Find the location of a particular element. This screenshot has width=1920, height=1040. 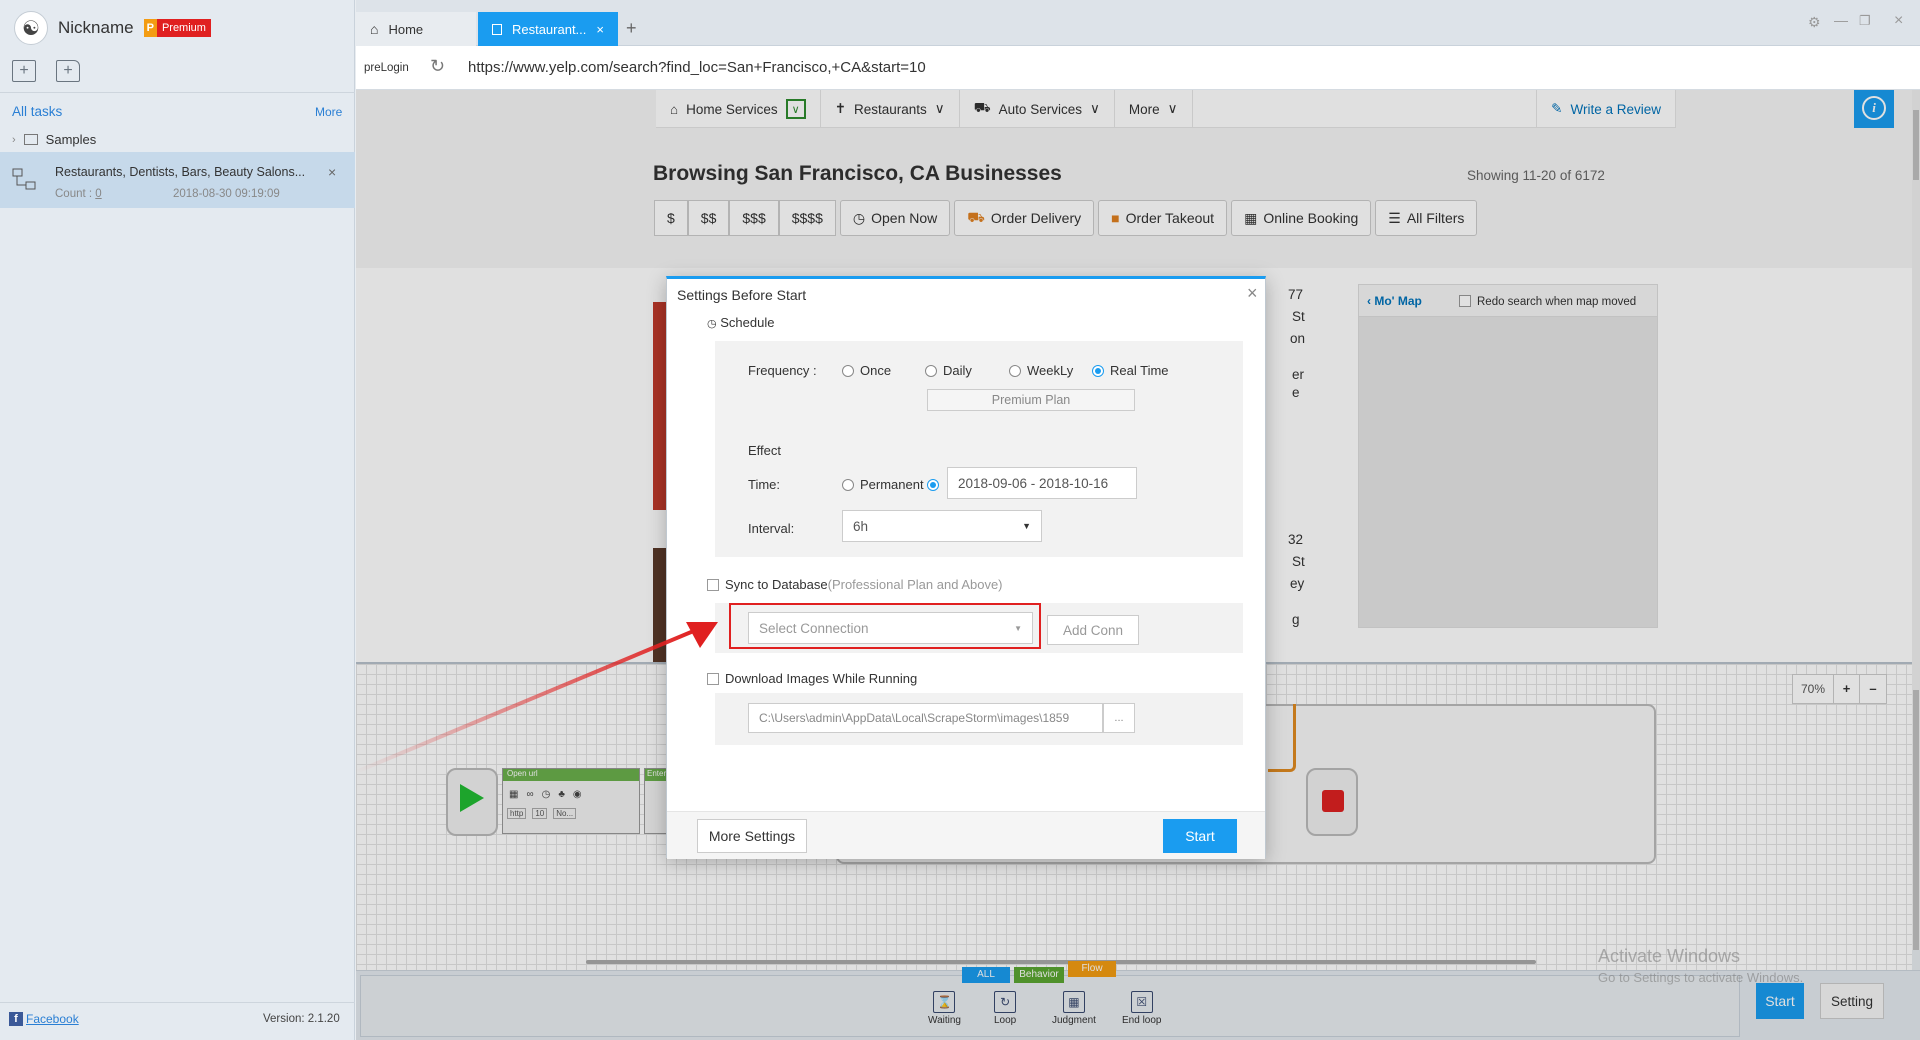

dialog-start-button: Start is located at coordinates (1200, 836).